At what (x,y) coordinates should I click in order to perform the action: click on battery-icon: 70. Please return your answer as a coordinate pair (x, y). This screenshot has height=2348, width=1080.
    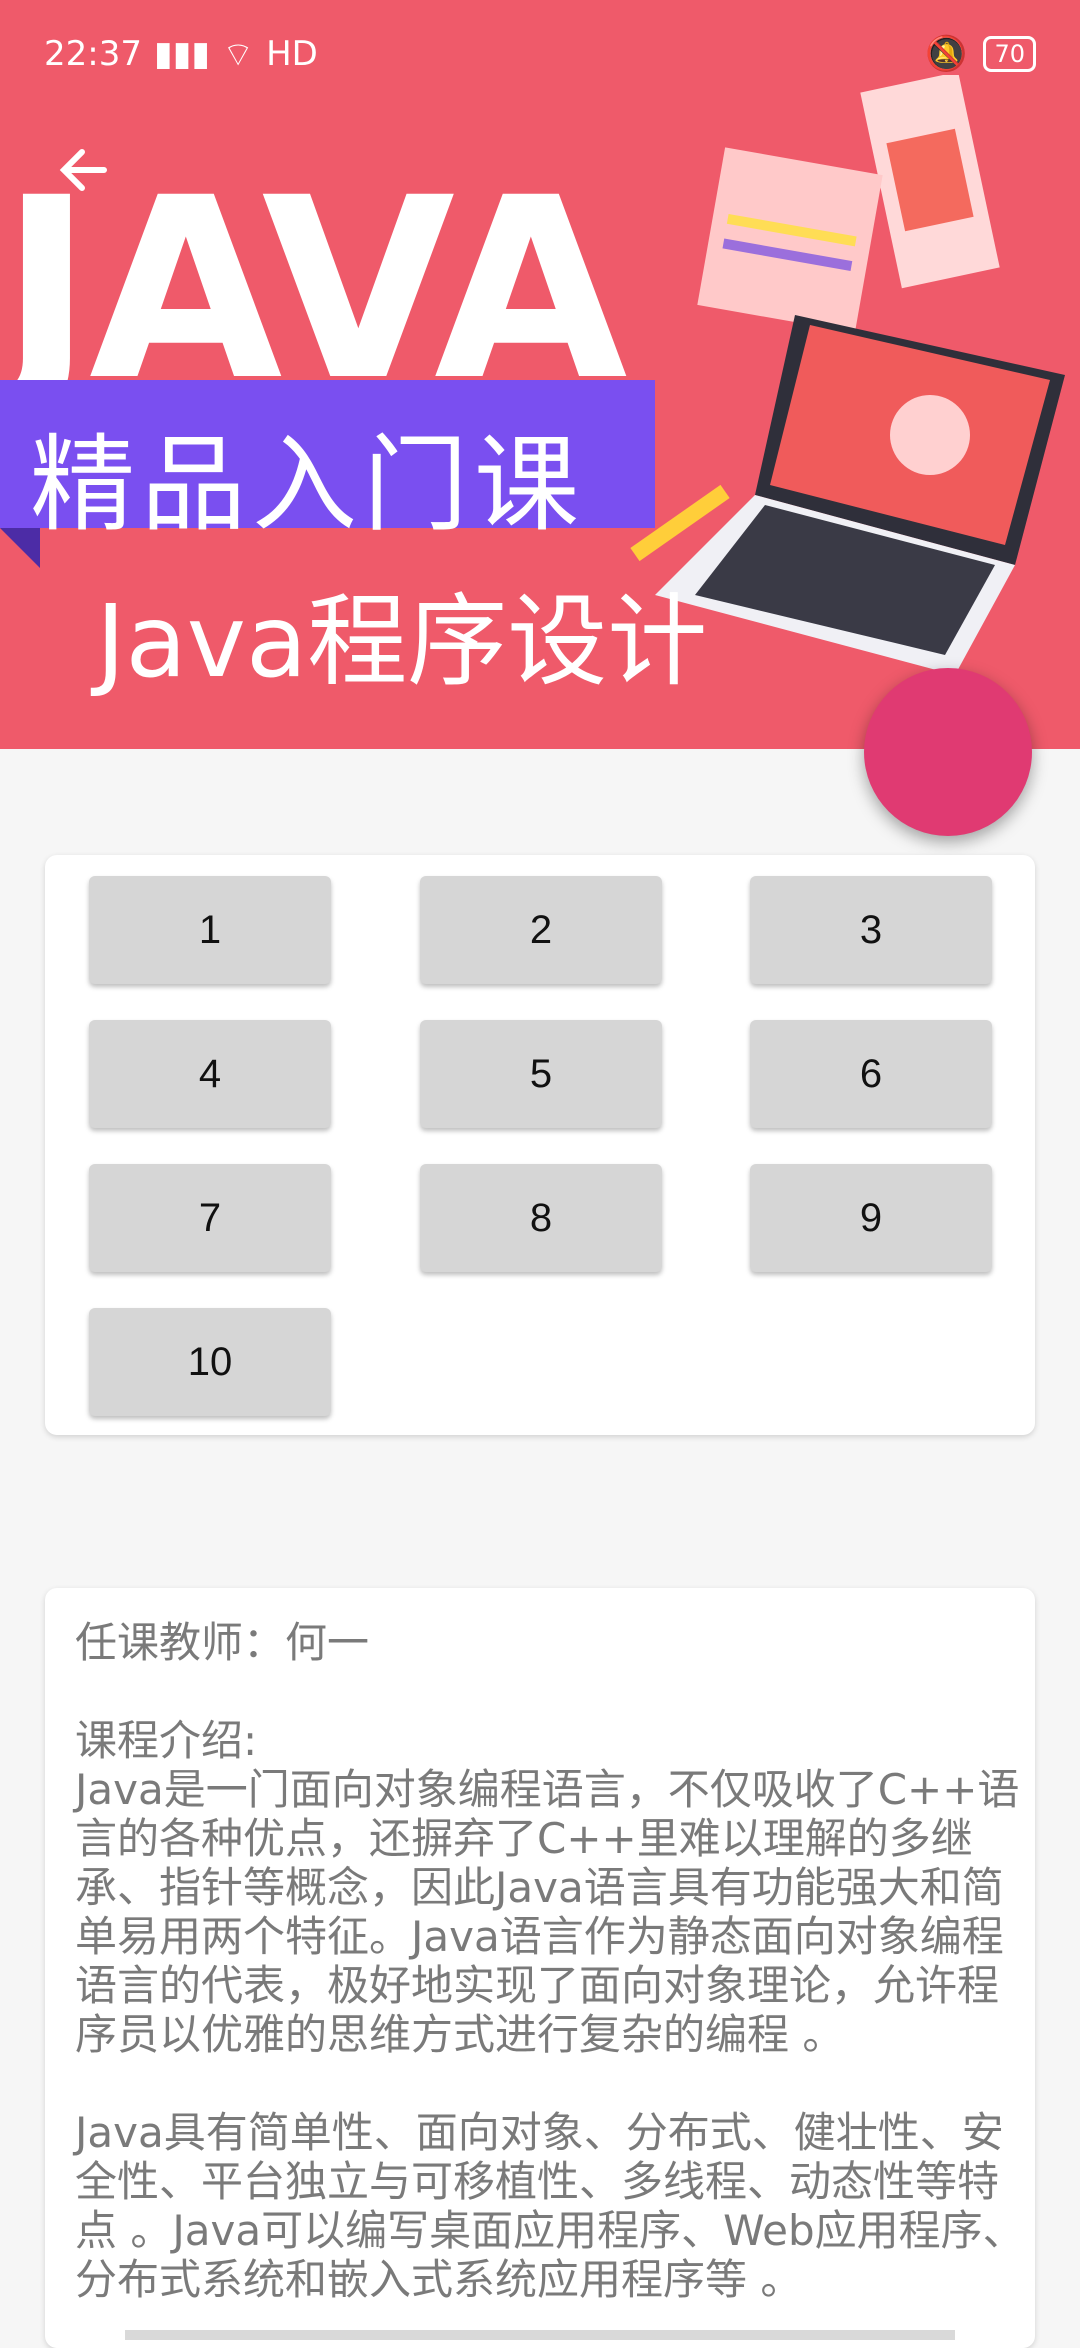
    Looking at the image, I should click on (1009, 54).